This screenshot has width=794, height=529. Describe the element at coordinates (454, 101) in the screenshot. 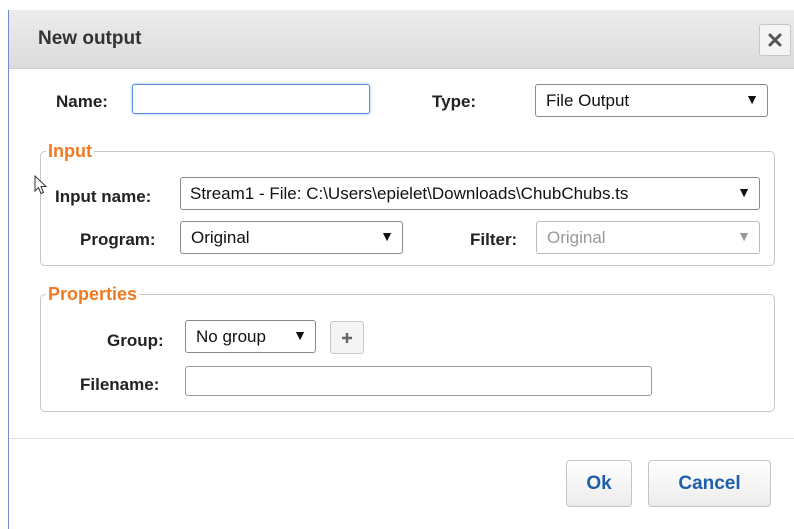

I see `type-label: Type:` at that location.